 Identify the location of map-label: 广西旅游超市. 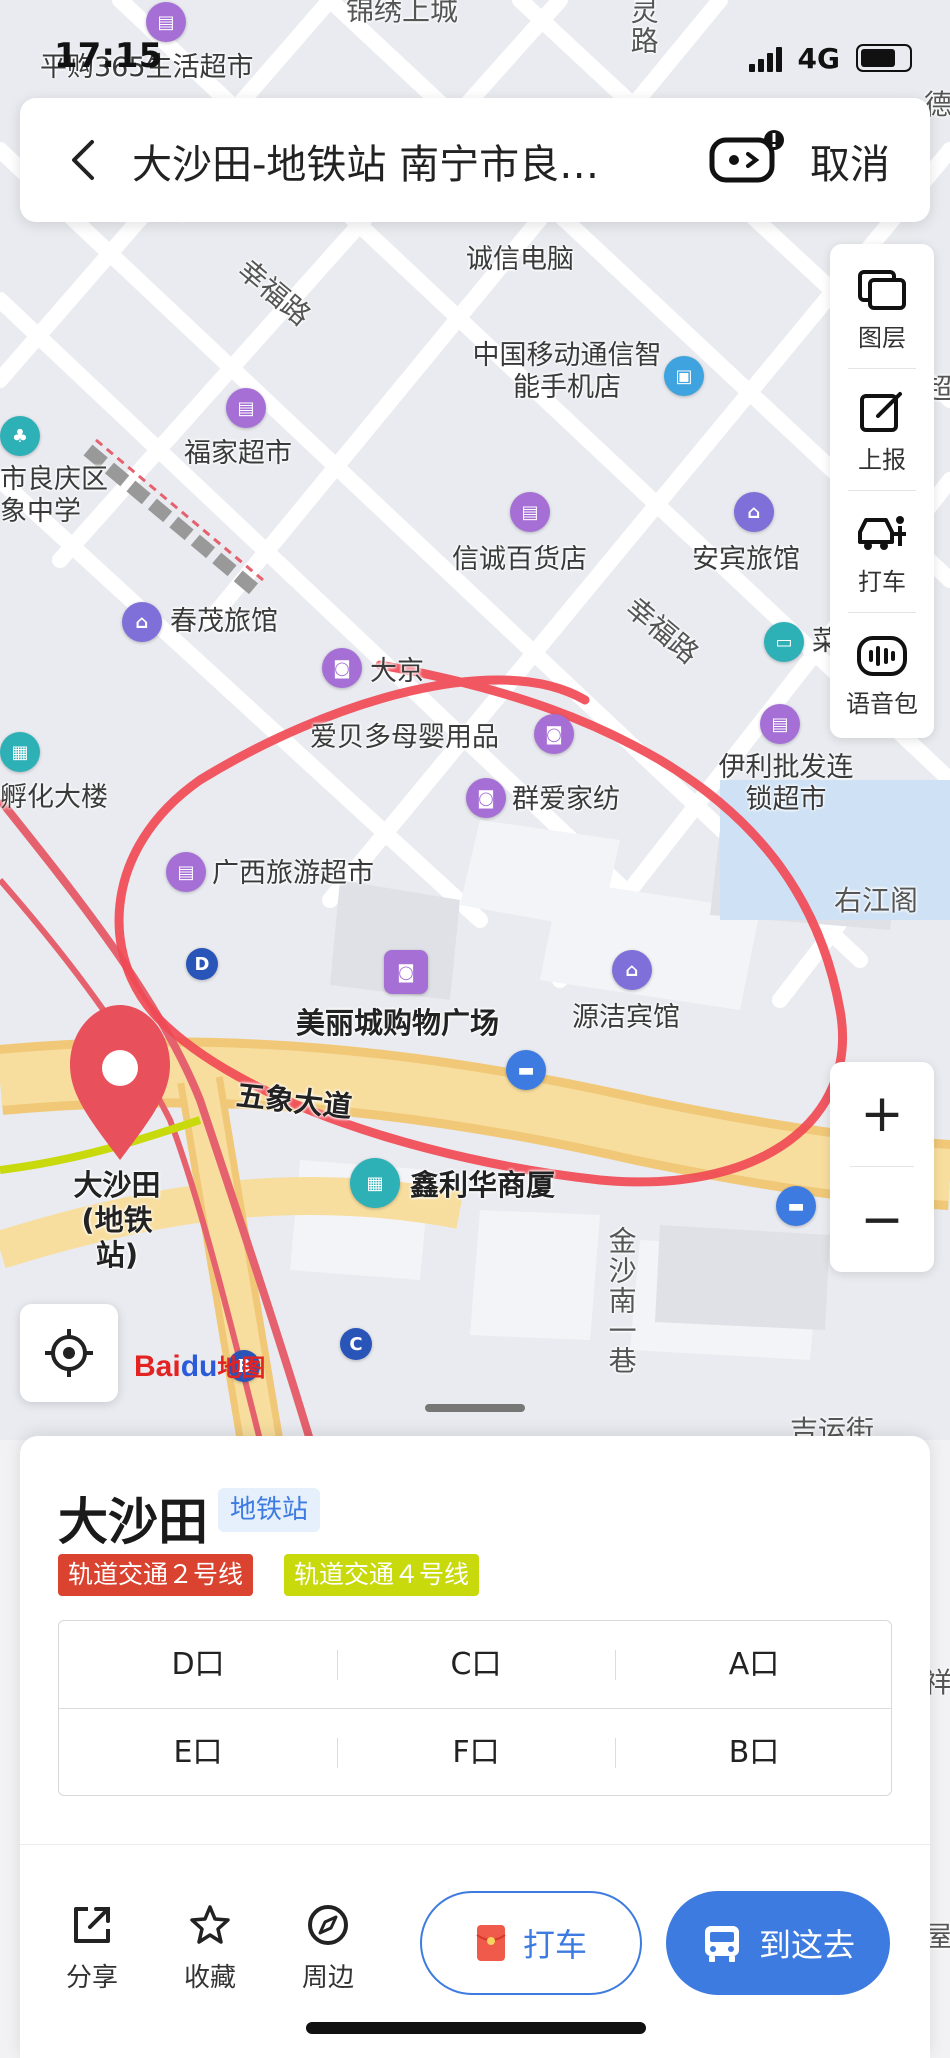
(293, 873).